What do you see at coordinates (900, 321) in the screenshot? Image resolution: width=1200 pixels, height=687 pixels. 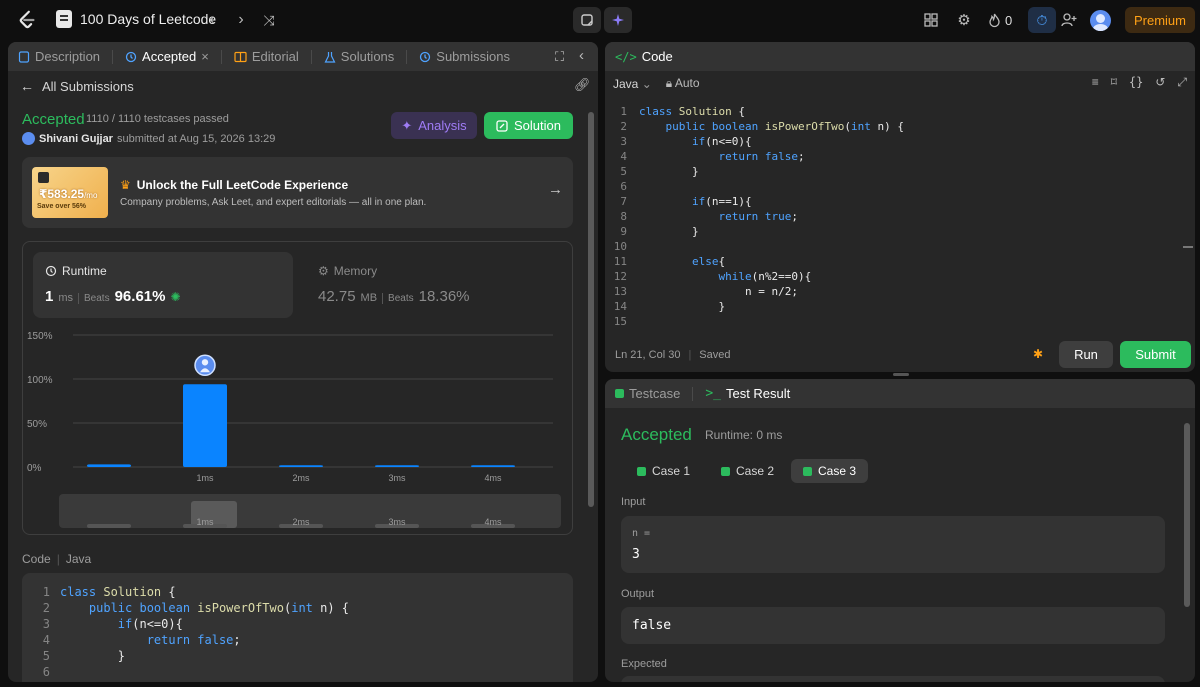 I see `code-line: 15` at bounding box center [900, 321].